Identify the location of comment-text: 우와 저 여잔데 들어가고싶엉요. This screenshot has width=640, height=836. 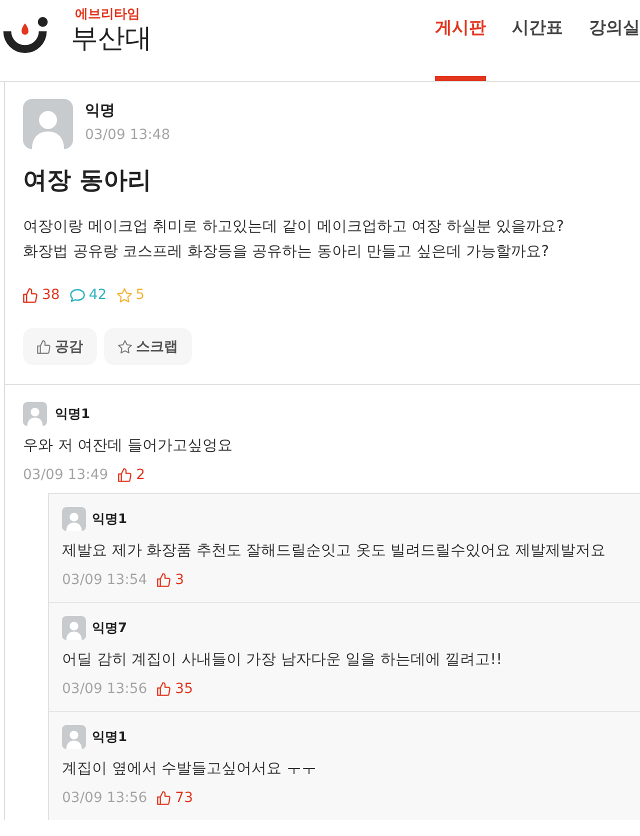
(128, 445).